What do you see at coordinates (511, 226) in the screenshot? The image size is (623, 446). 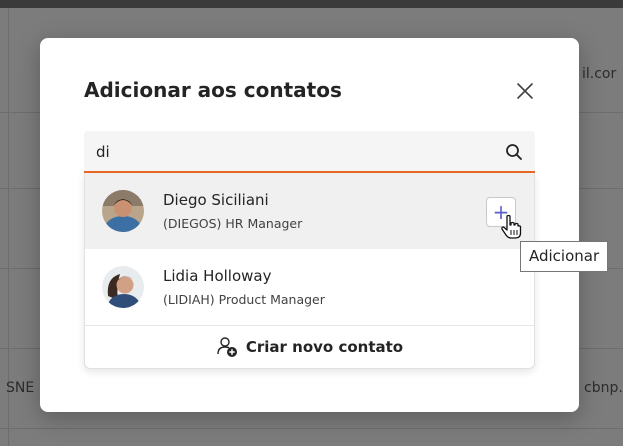 I see `hand-cursor-icon` at bounding box center [511, 226].